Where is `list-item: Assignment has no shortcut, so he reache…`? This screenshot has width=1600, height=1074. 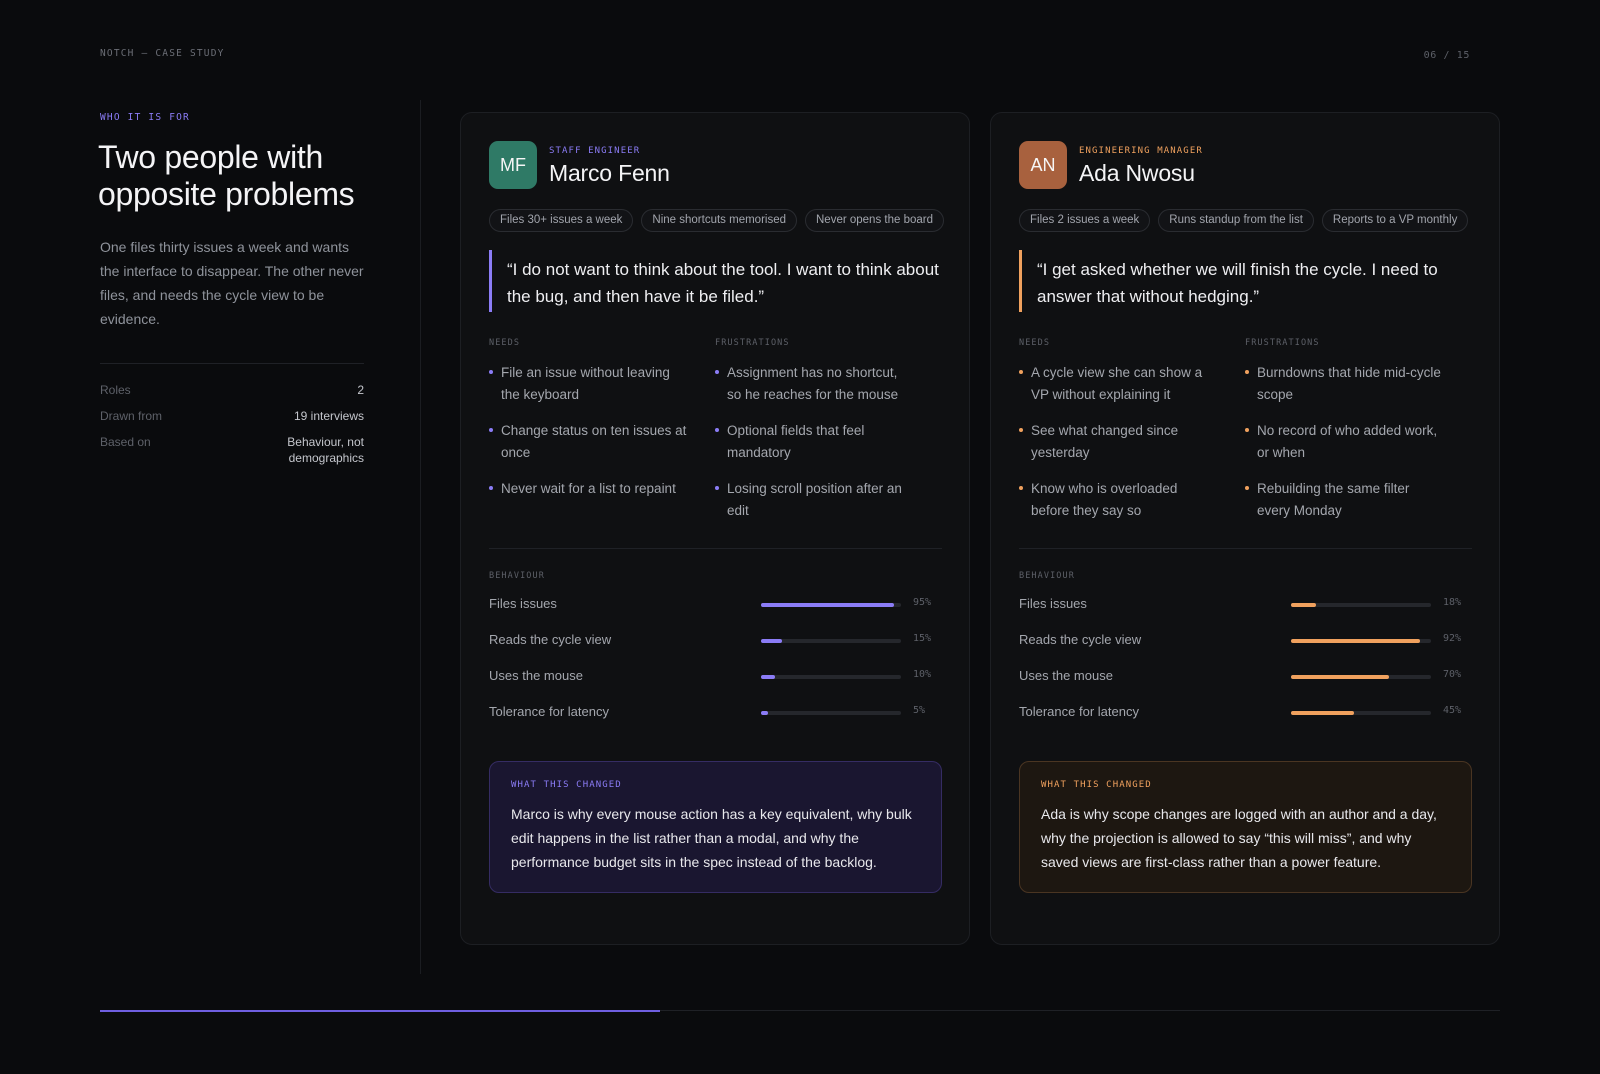
list-item: Assignment has no shortcut, so he reache… is located at coordinates (815, 384).